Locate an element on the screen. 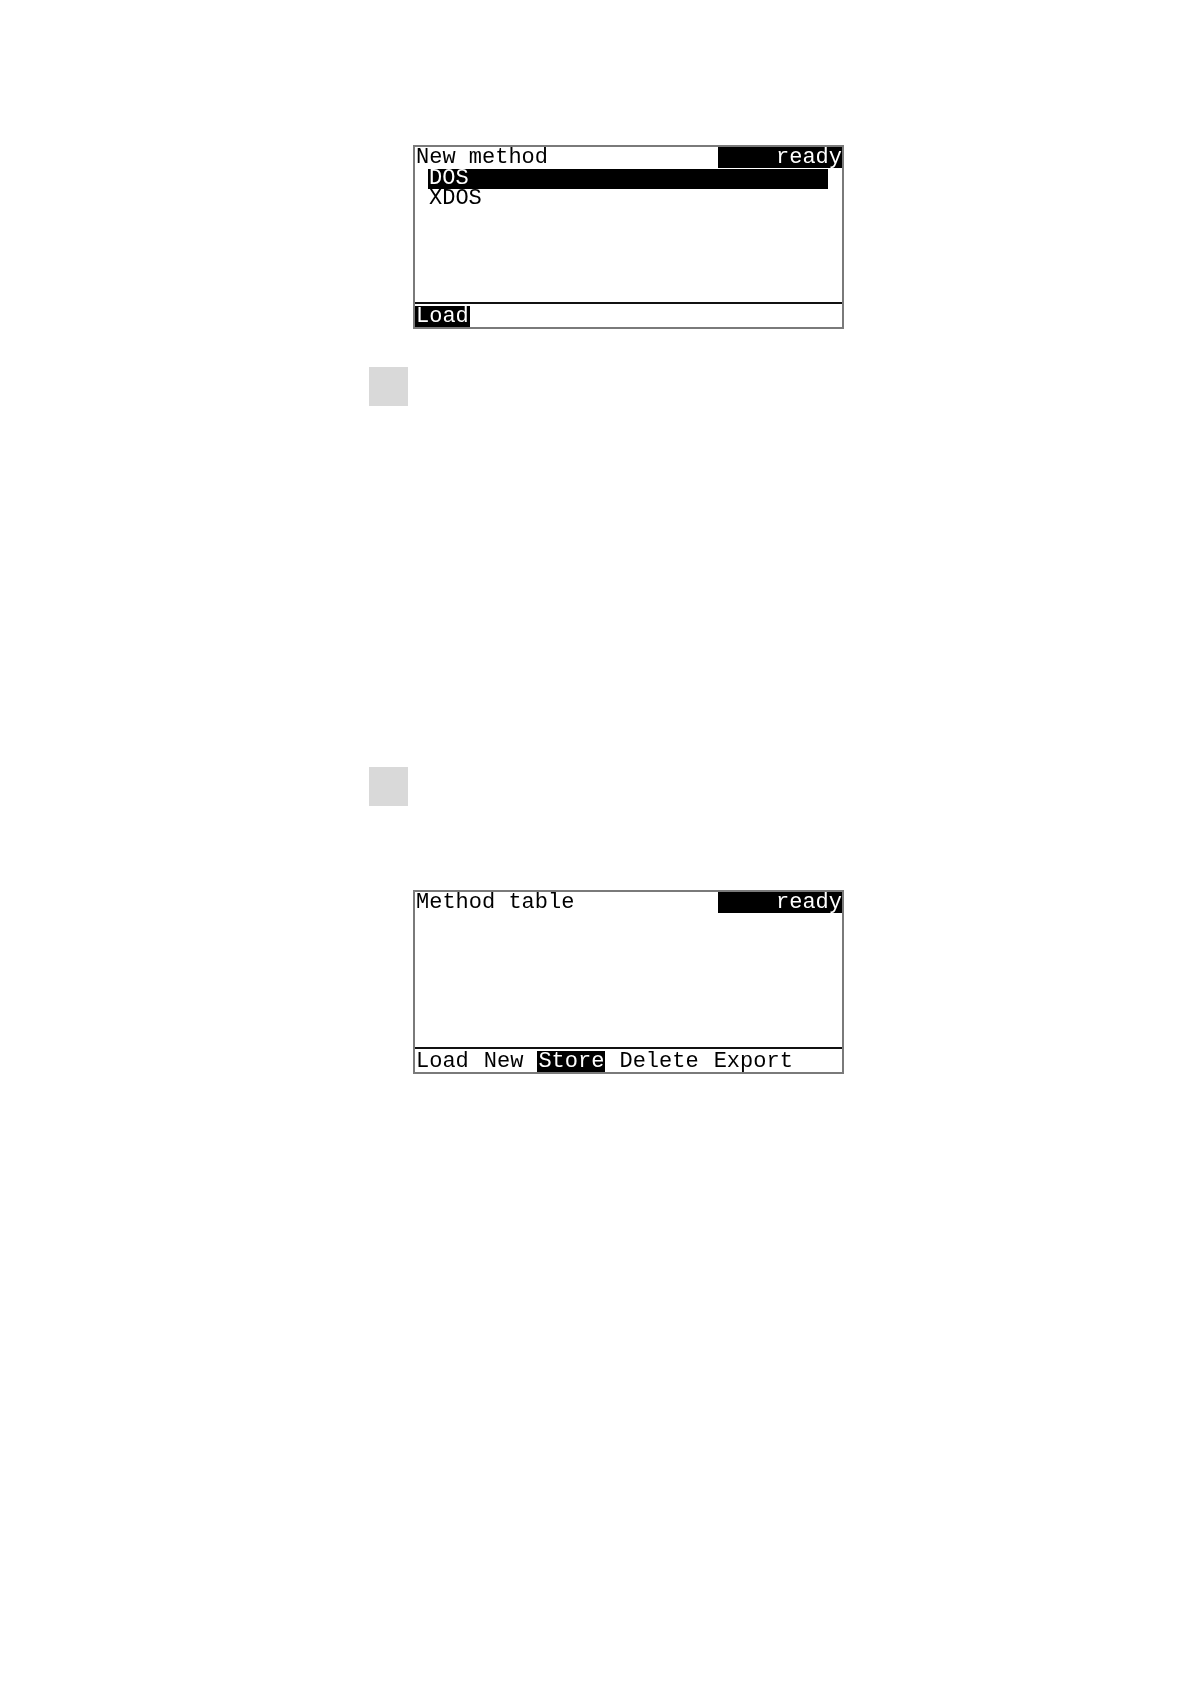 This screenshot has height=1684, width=1191. softkey-button: Store is located at coordinates (571, 1061).